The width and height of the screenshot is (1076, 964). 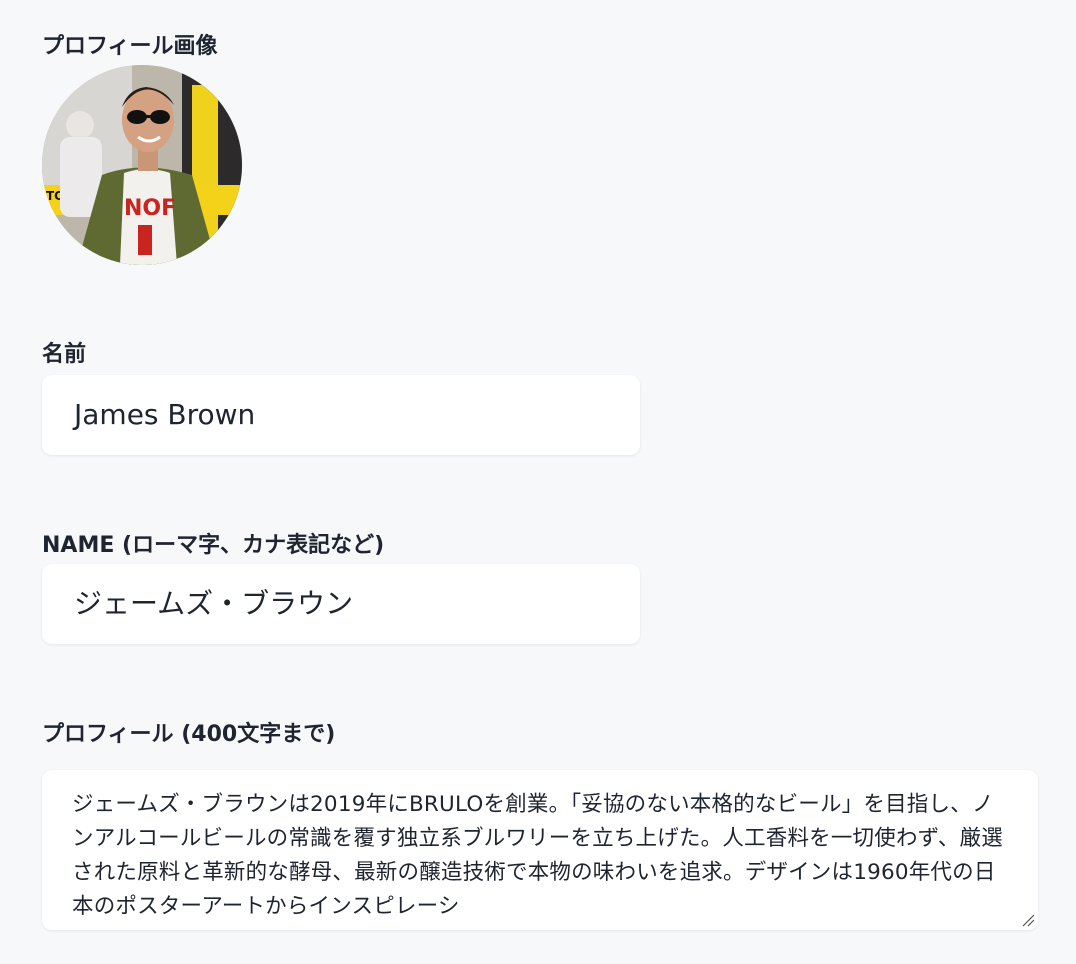 I want to click on svg-text: NOF, so click(x=150, y=208).